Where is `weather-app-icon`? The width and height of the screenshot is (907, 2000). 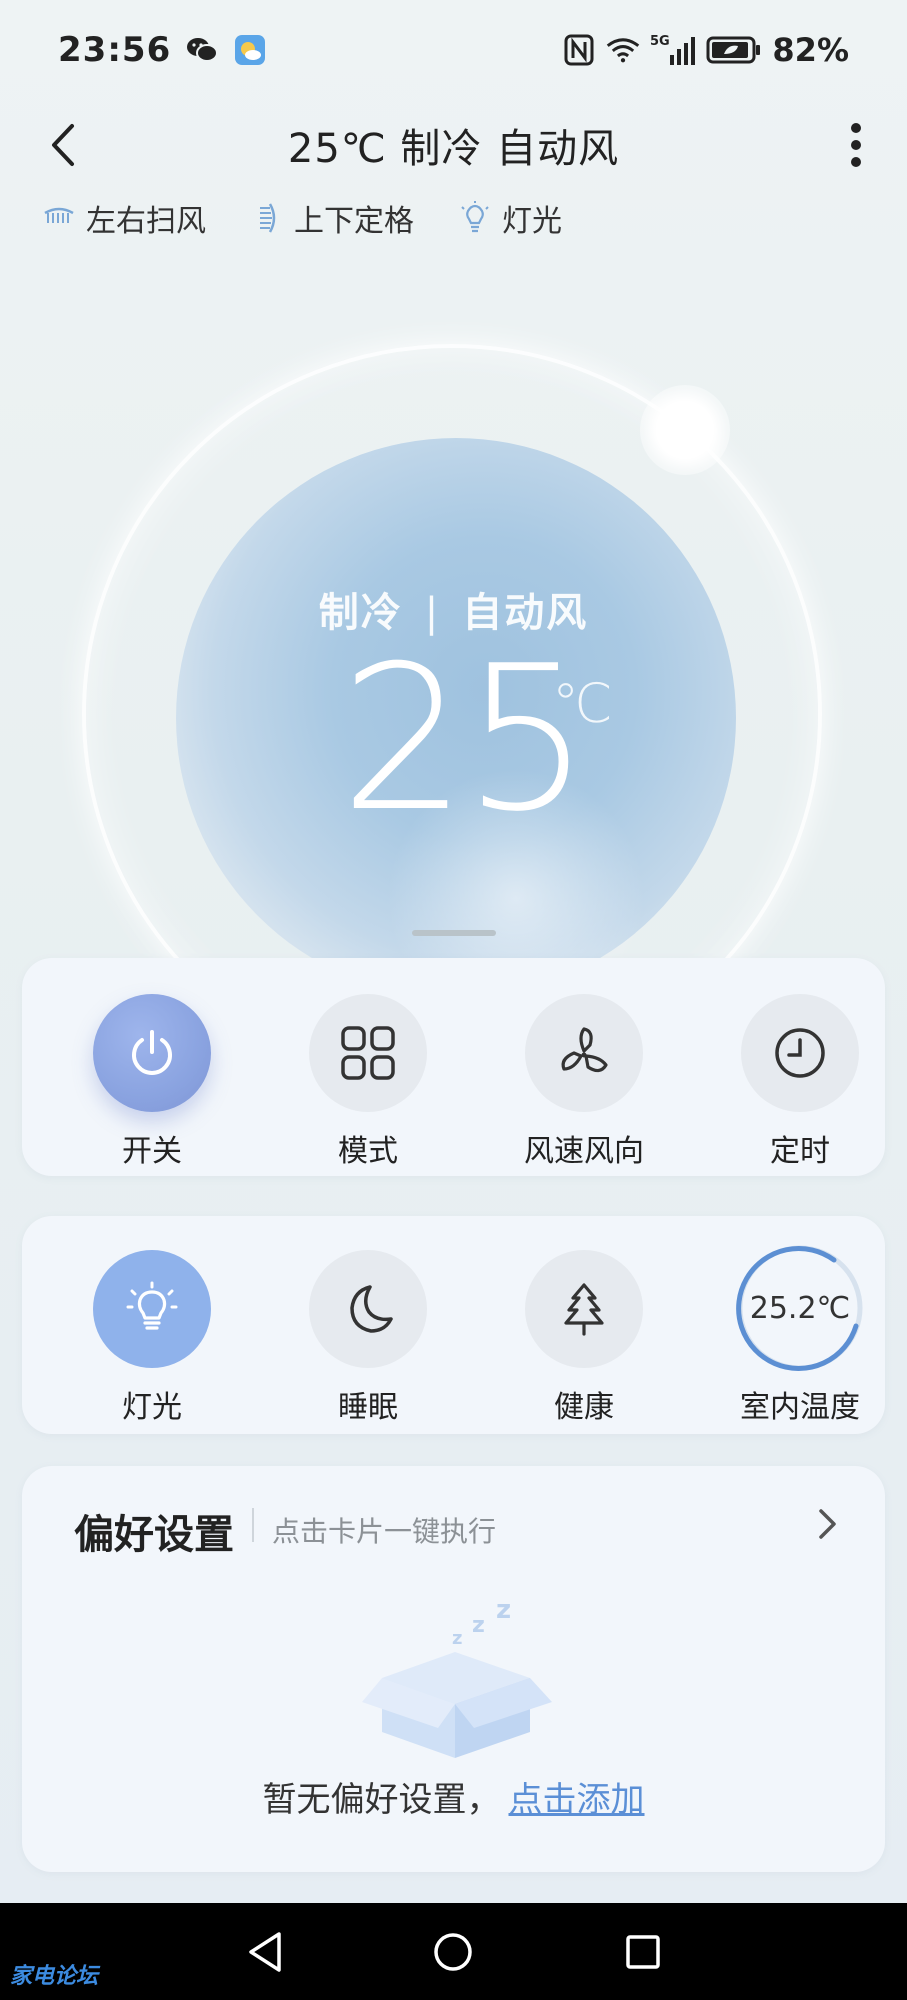
weather-app-icon is located at coordinates (250, 50).